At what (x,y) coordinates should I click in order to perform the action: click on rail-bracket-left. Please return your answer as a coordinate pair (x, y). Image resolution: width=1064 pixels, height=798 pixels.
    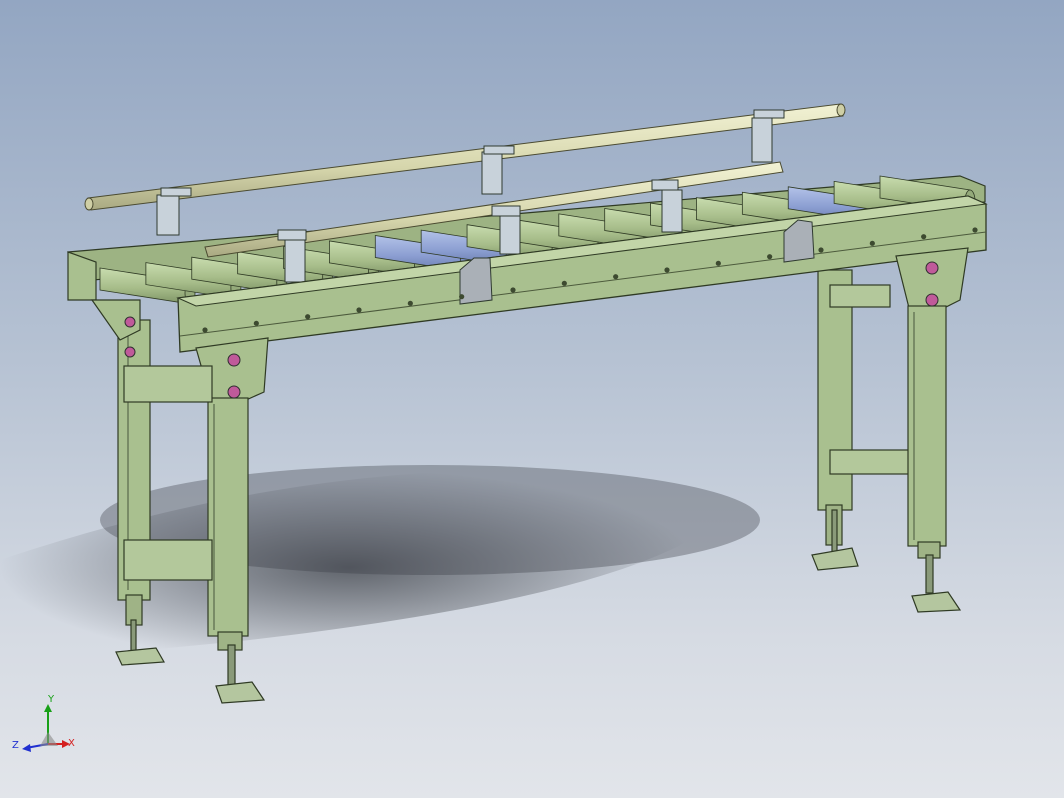
    Looking at the image, I should click on (174, 211).